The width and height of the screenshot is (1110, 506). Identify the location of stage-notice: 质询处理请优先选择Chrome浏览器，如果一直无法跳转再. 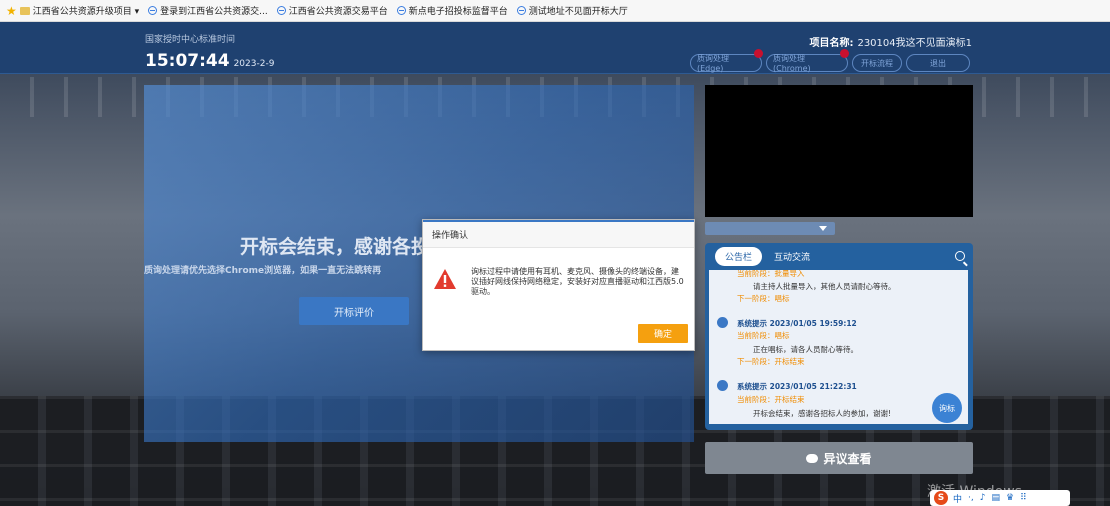
(263, 271).